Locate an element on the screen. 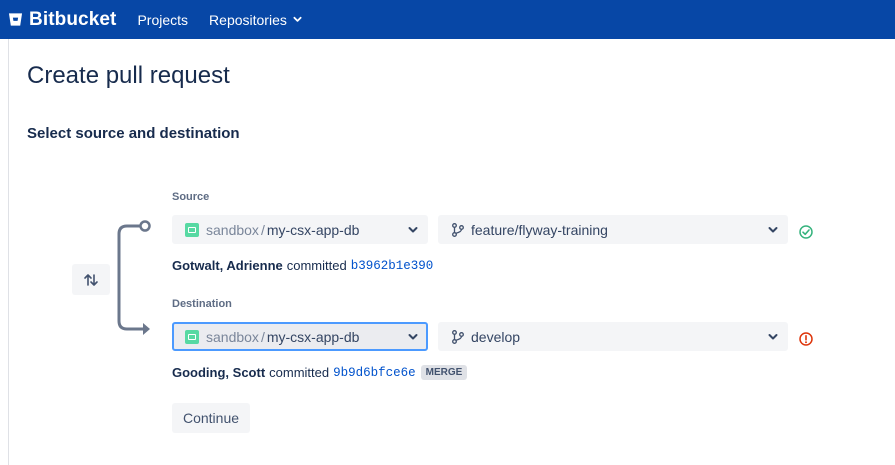 The height and width of the screenshot is (465, 895). destination-repo-name: my-csx-app-db is located at coordinates (313, 336).